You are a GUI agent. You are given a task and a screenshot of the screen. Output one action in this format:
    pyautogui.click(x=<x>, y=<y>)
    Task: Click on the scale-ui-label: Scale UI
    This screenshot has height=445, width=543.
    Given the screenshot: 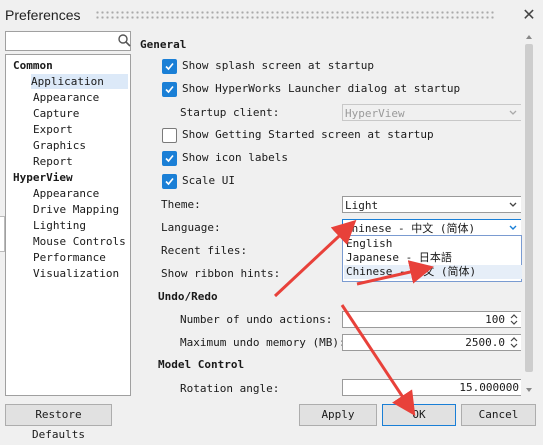 What is the action you would take?
    pyautogui.click(x=208, y=180)
    